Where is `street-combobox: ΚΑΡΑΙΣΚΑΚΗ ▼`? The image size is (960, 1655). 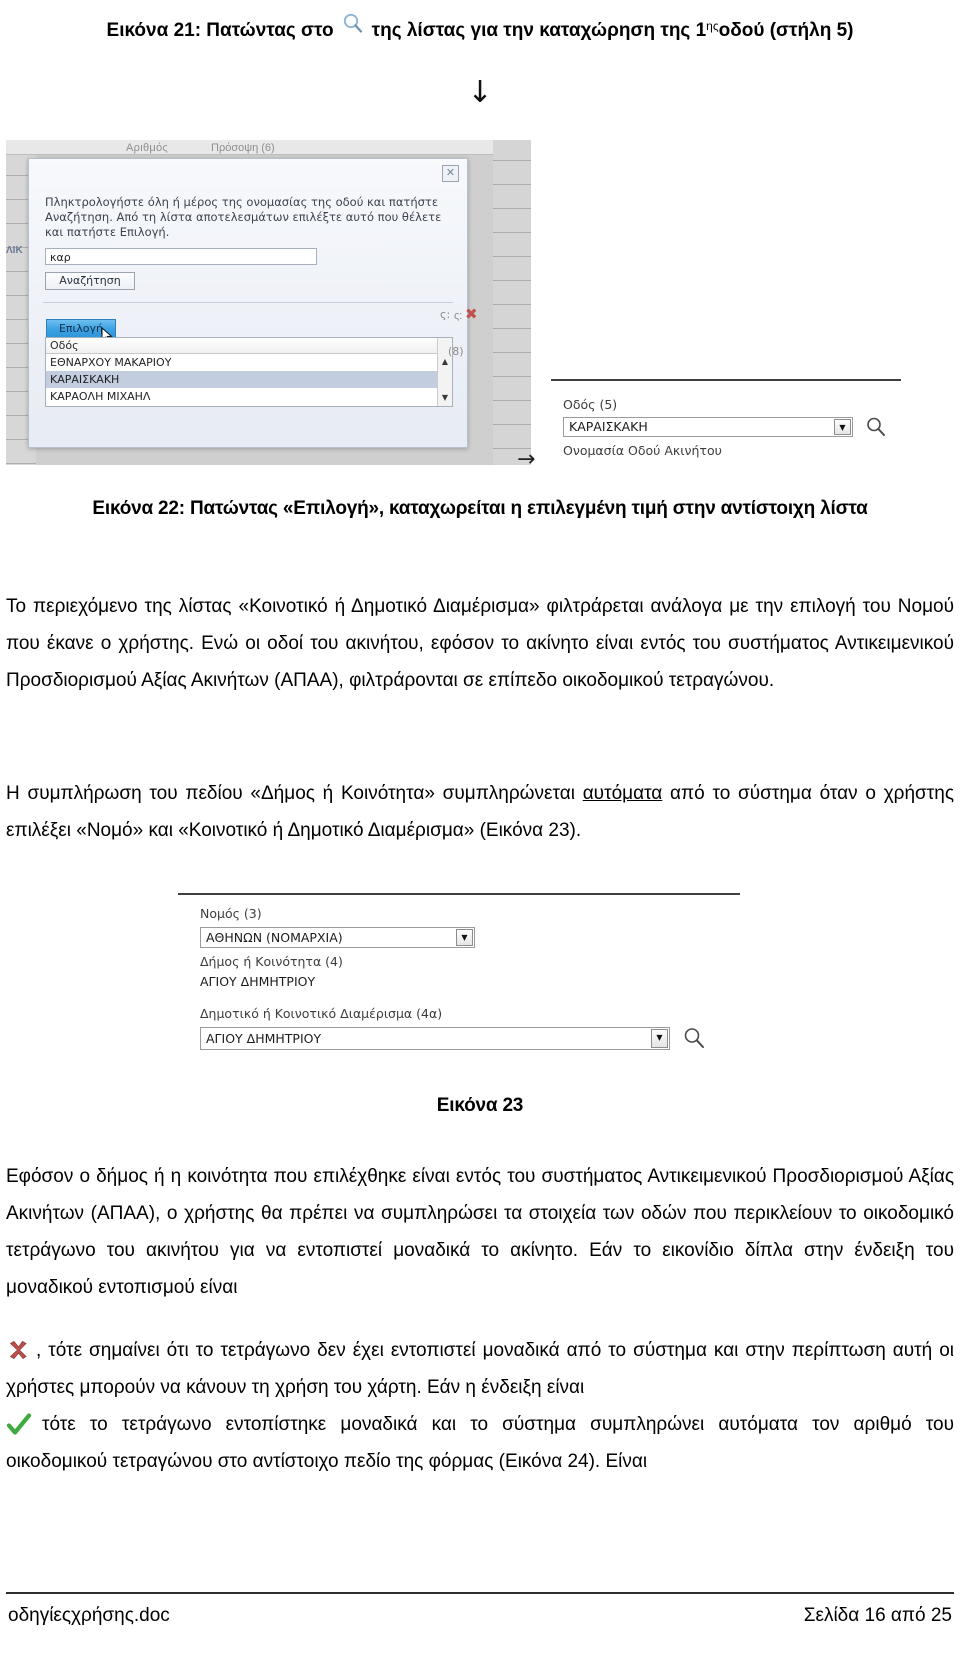
street-combobox: ΚΑΡΑΙΣΚΑΚΗ ▼ is located at coordinates (708, 427).